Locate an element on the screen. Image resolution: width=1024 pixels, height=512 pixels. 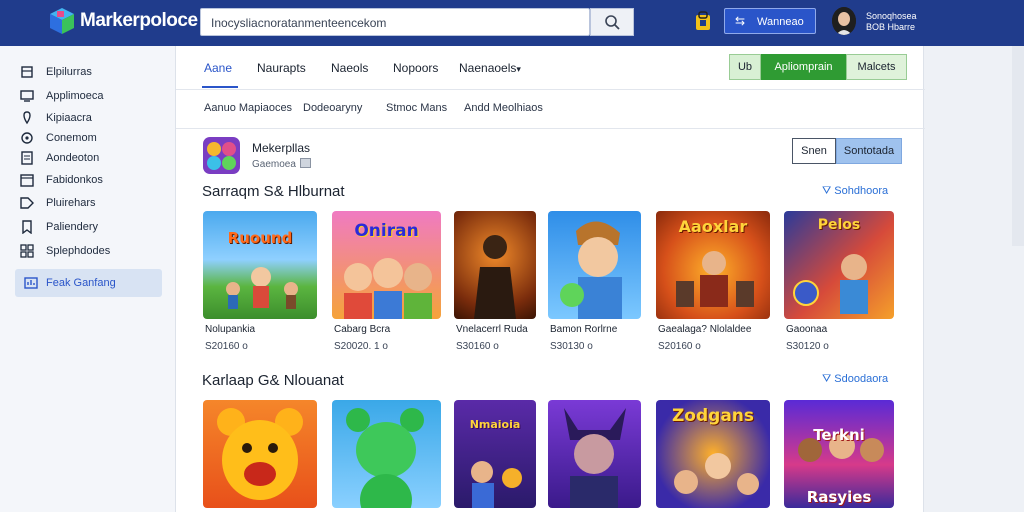
document-icon is located at coordinates (27, 158).